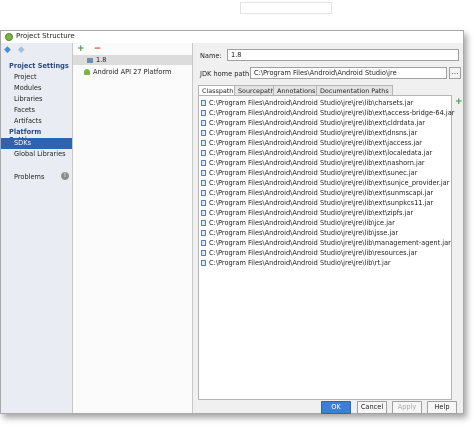 The image size is (474, 427). Describe the element at coordinates (21, 50) in the screenshot. I see `forward-arrow-icon: ◆` at that location.